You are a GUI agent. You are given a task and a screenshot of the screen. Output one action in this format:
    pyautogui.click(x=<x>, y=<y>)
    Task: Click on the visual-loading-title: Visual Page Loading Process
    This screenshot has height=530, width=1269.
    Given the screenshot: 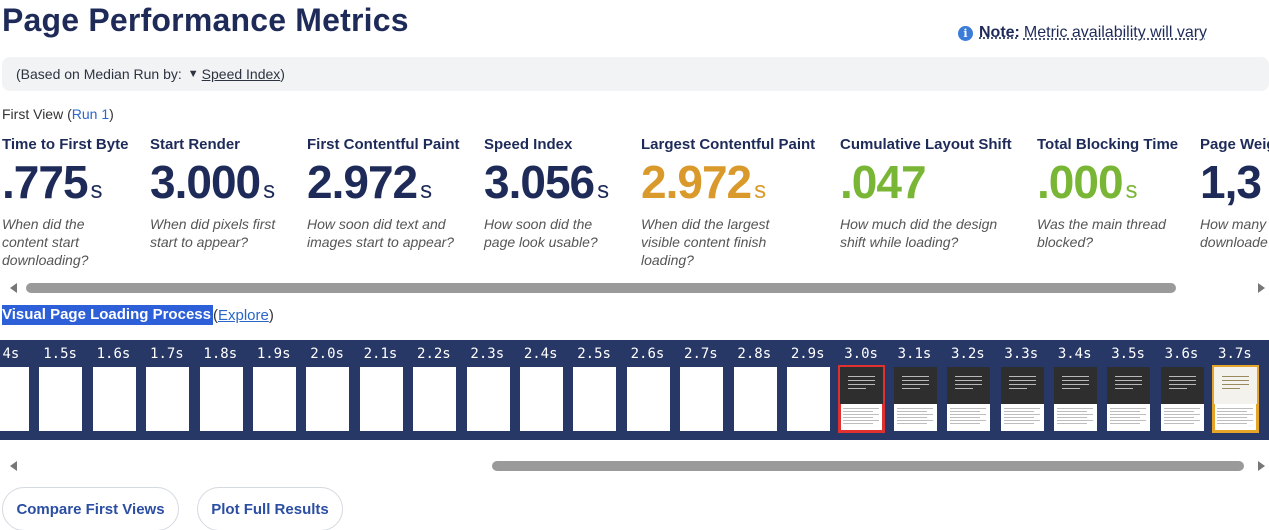 What is the action you would take?
    pyautogui.click(x=107, y=315)
    